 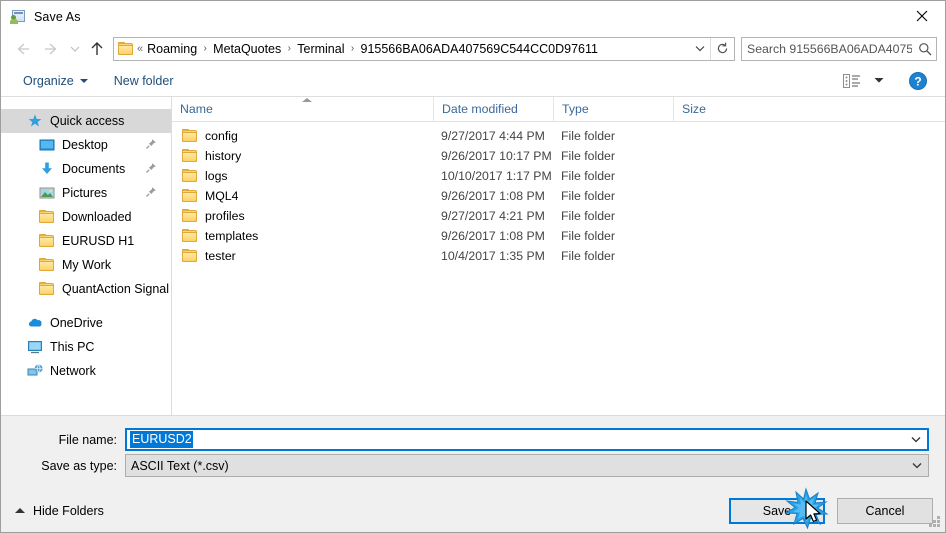 What do you see at coordinates (479, 49) in the screenshot?
I see `breadcrumb-item-instance: 915566BA06ADA407569C544CC0D97611` at bounding box center [479, 49].